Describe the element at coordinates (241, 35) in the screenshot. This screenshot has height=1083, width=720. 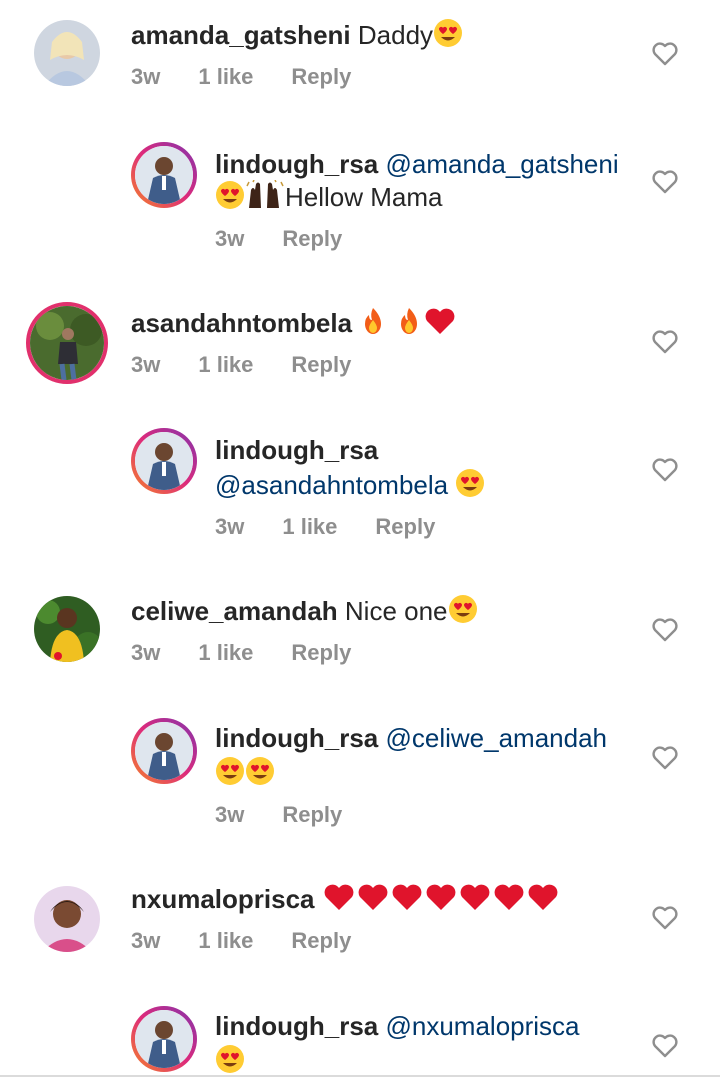
I see `comment-username: amanda_gatsheni` at that location.